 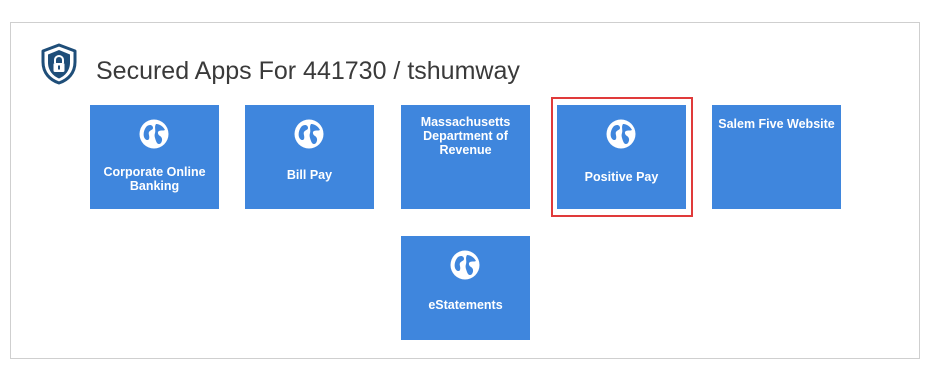 I want to click on tile-label: Salem Five Website, so click(x=776, y=124).